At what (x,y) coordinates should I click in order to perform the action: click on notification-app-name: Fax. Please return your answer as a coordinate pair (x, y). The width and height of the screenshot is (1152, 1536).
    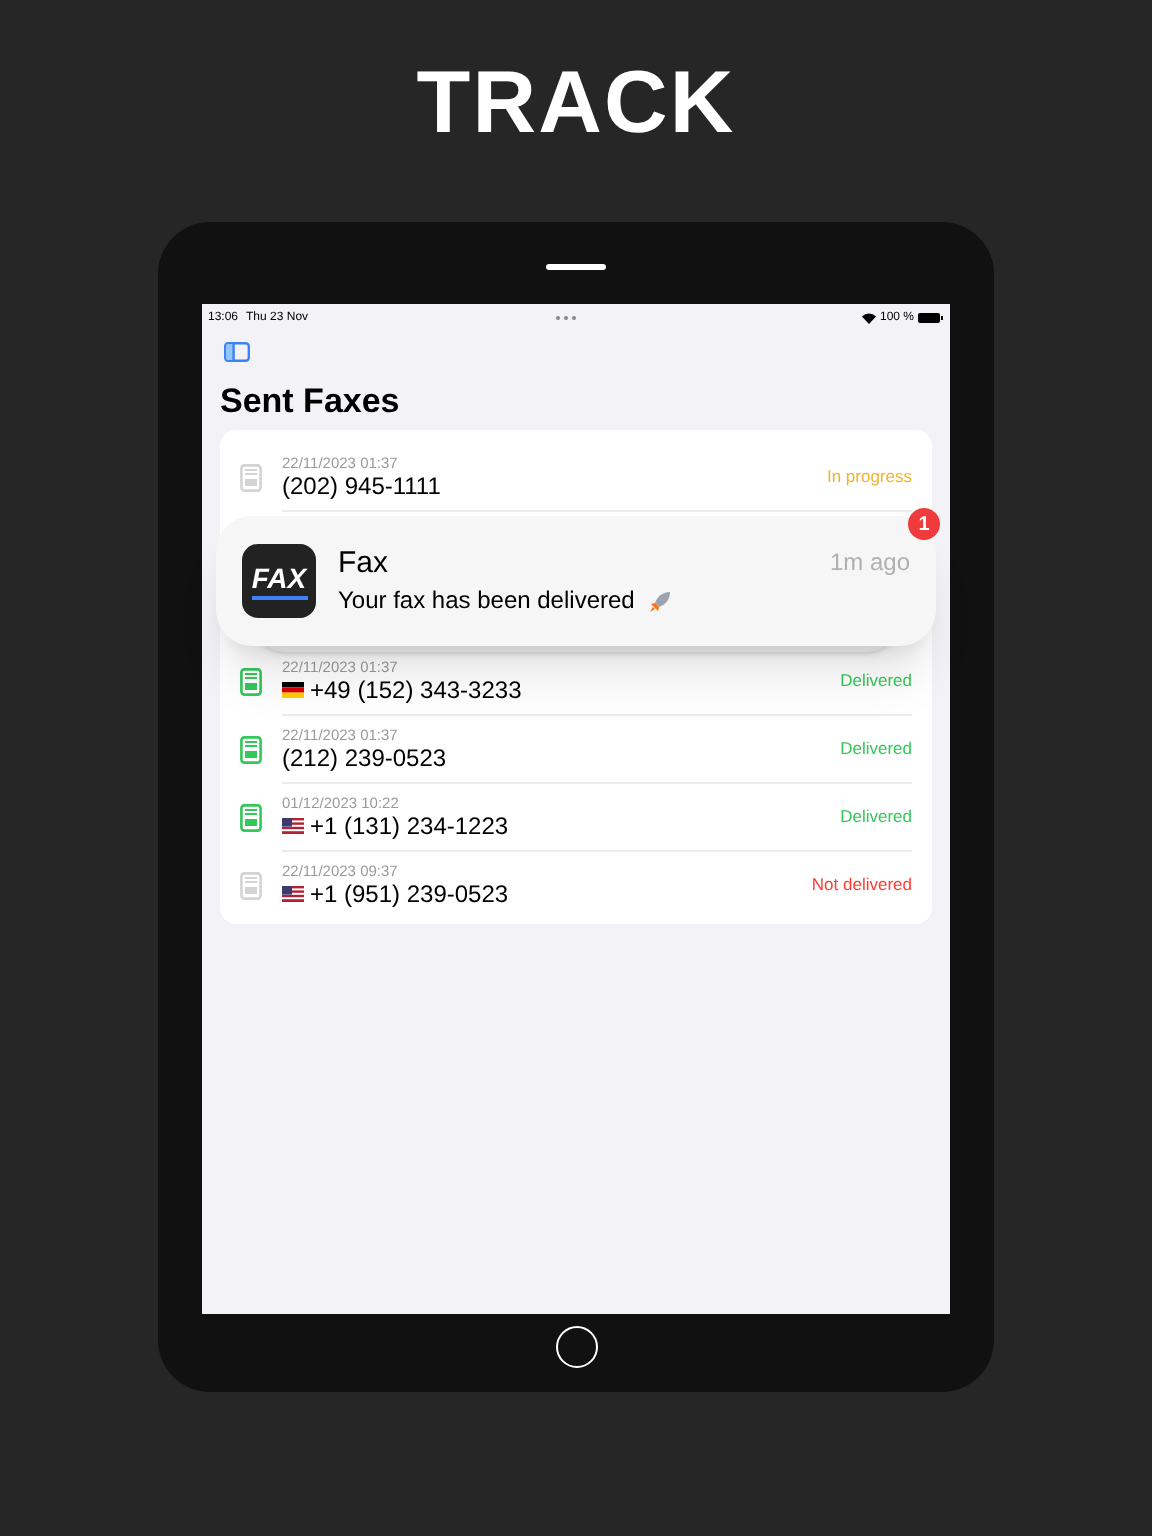
    Looking at the image, I should click on (364, 564).